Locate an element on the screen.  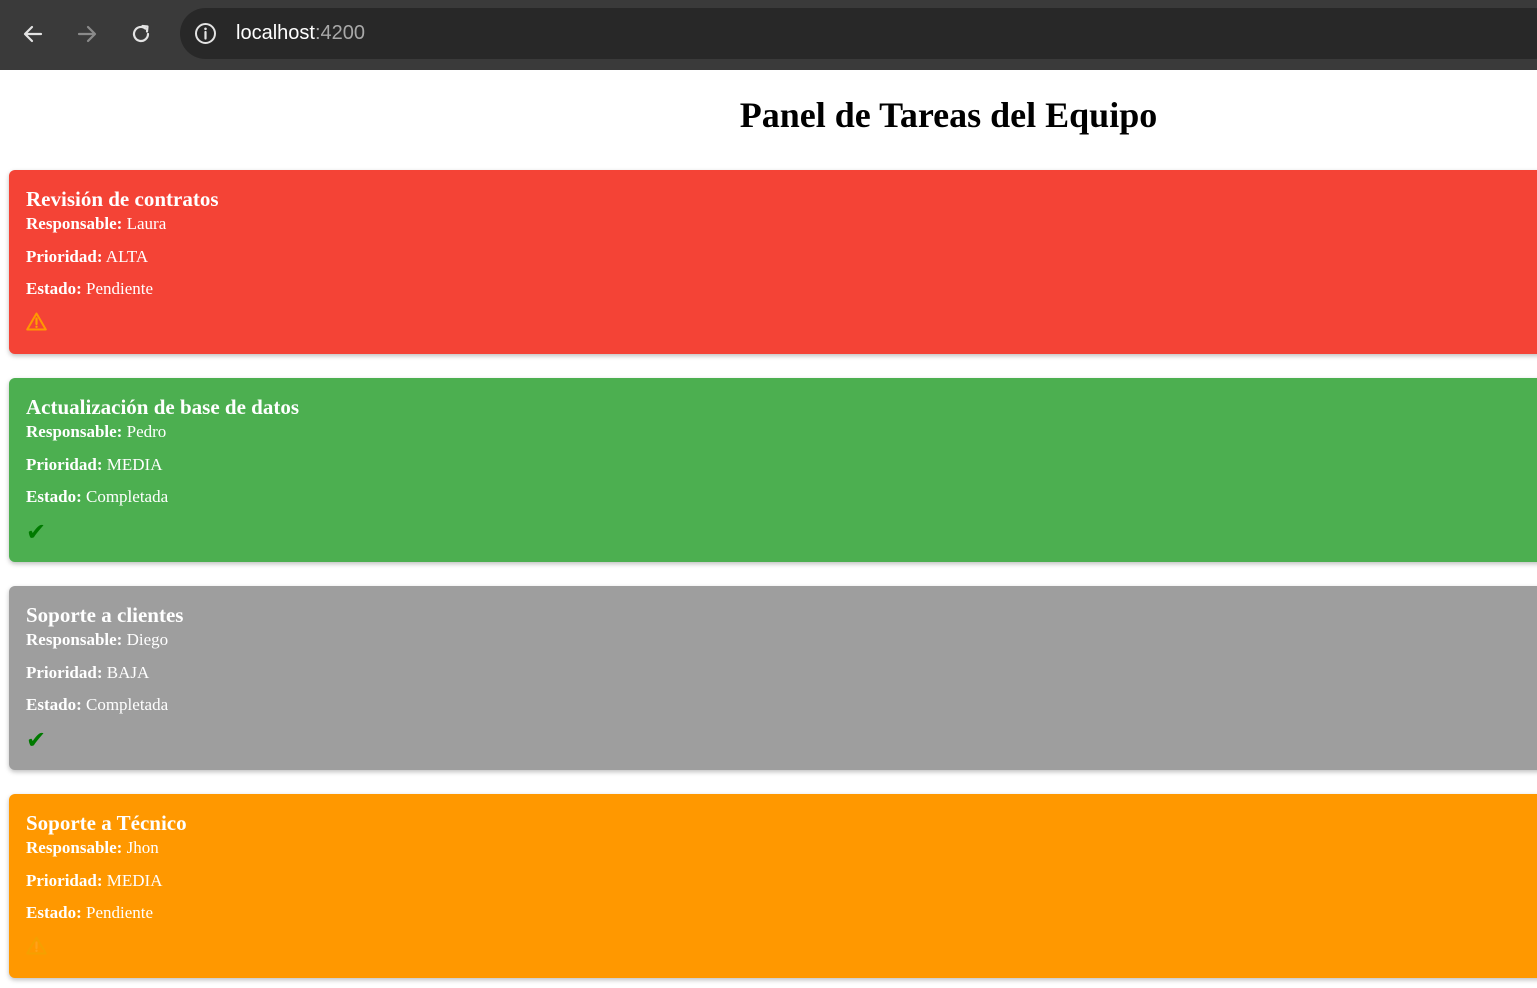
info-icon is located at coordinates (205, 33).